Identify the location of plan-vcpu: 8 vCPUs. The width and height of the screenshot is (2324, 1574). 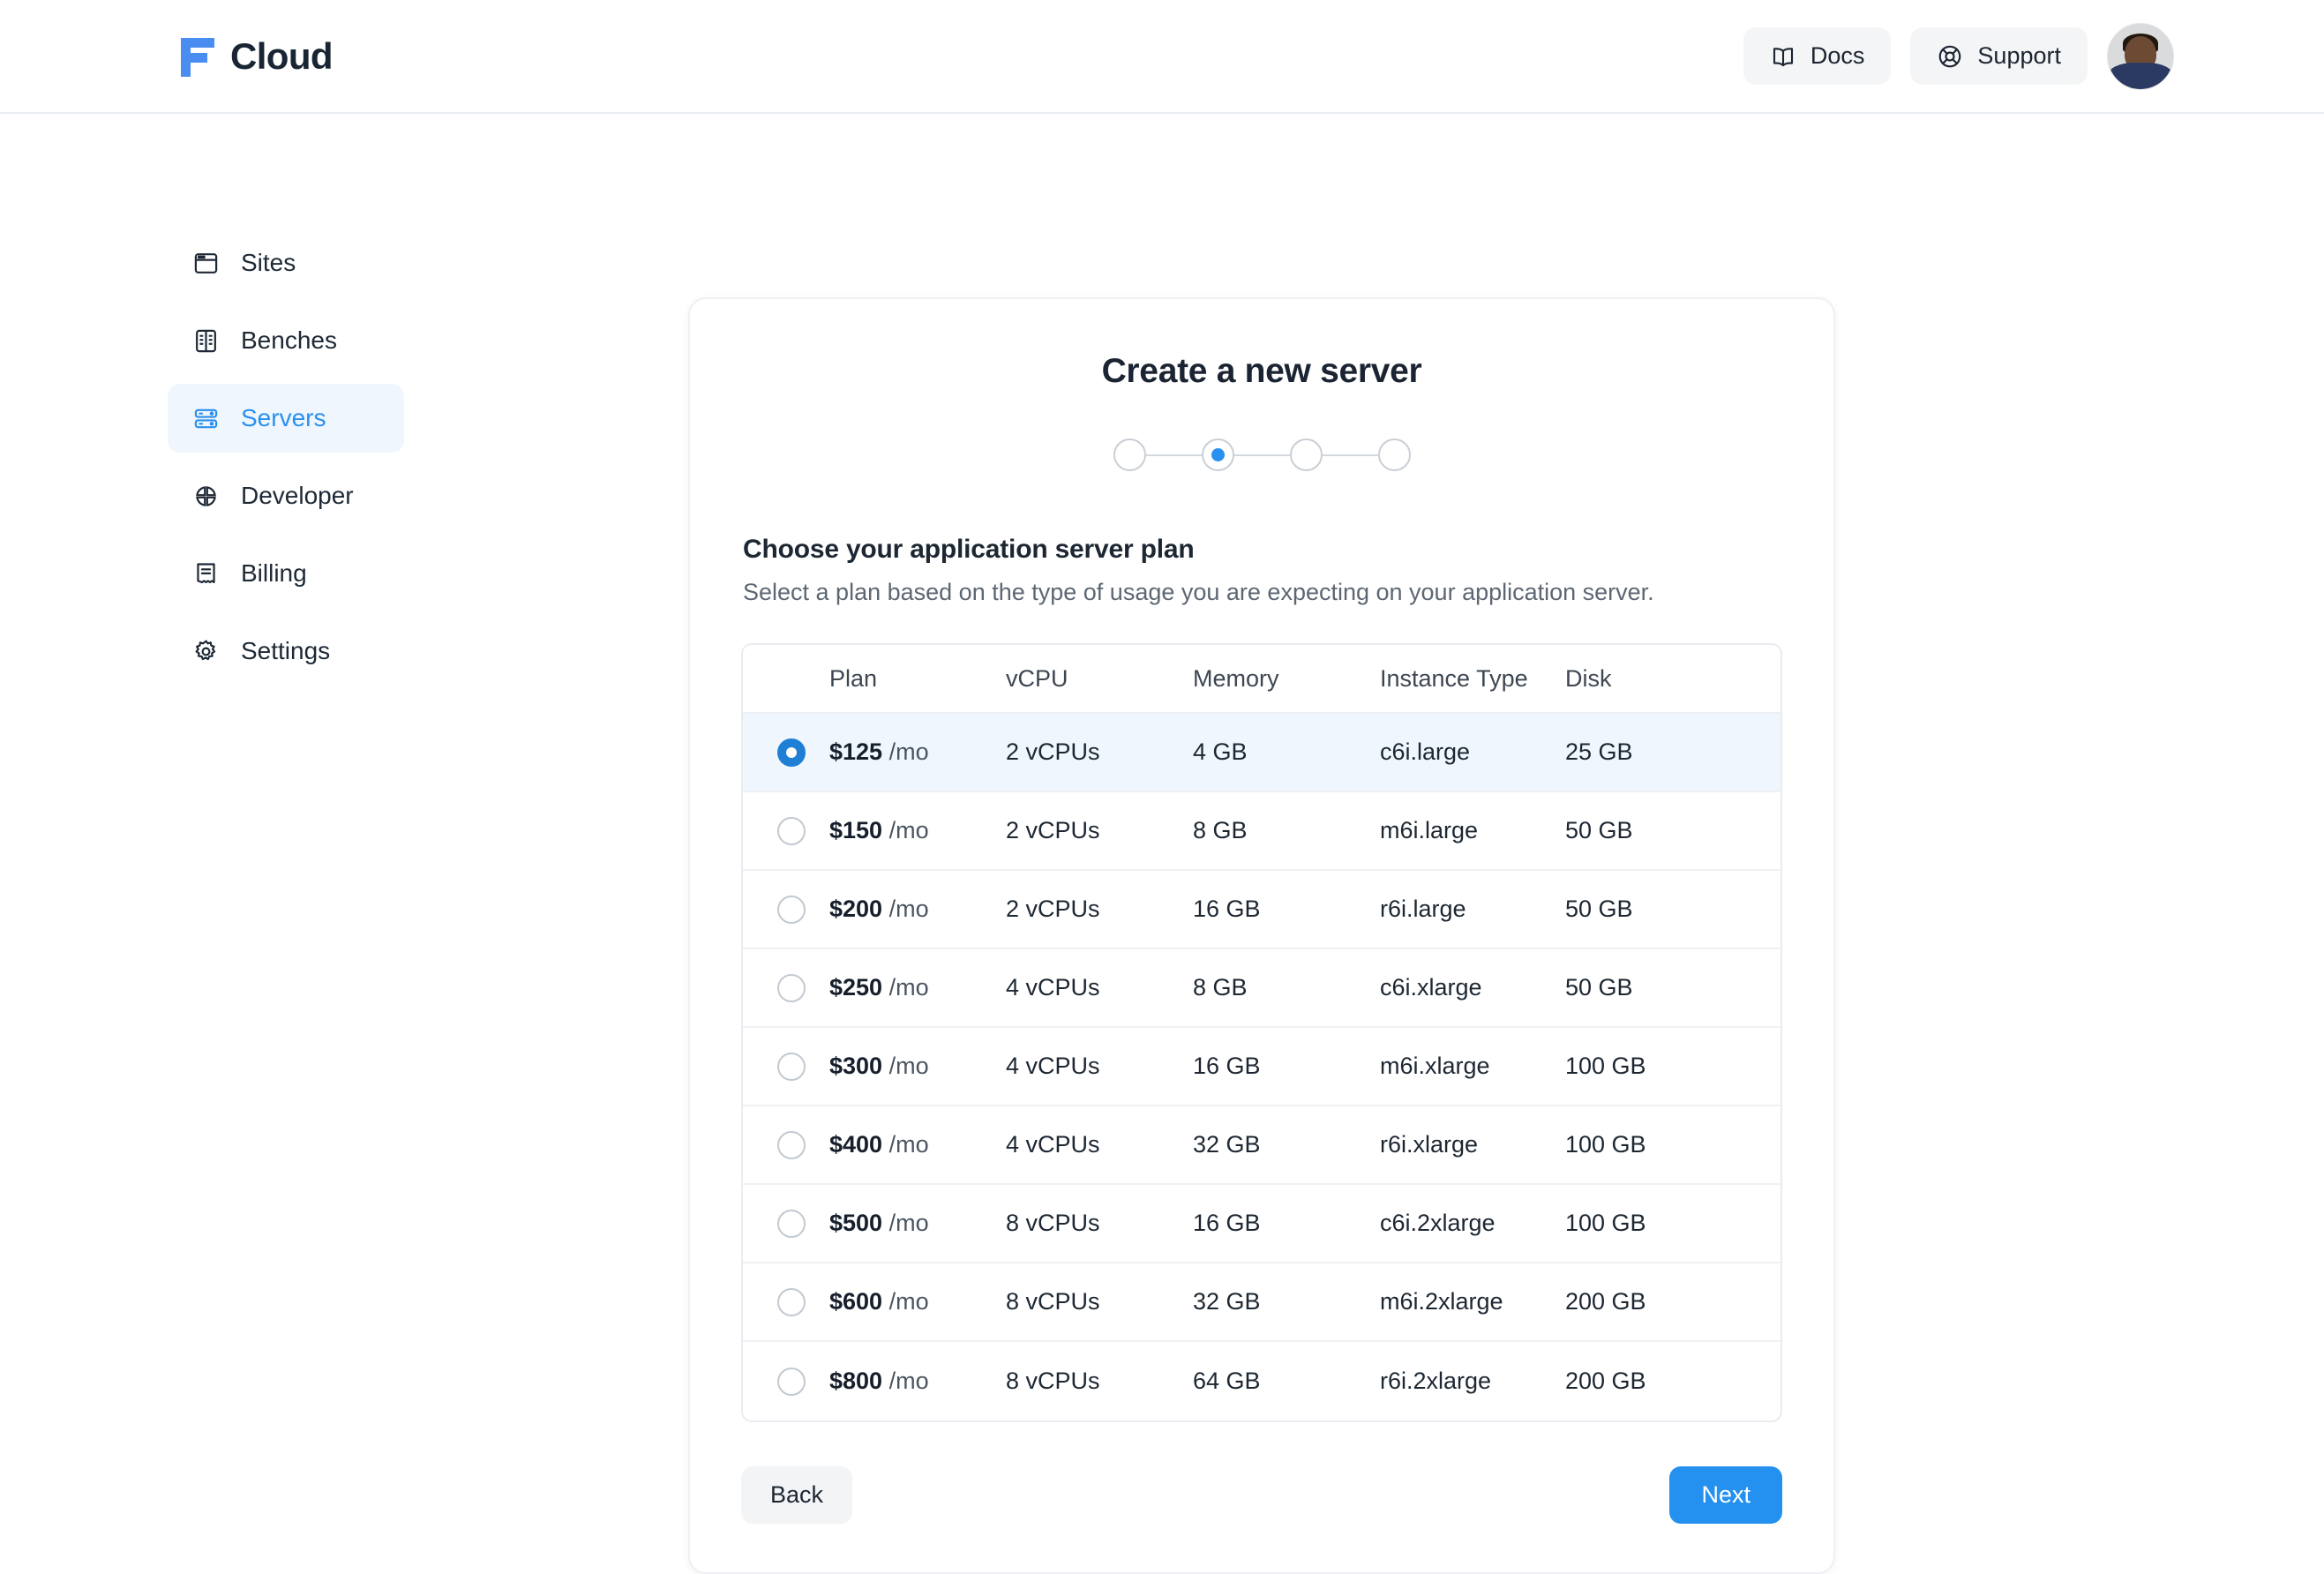
(1053, 1301).